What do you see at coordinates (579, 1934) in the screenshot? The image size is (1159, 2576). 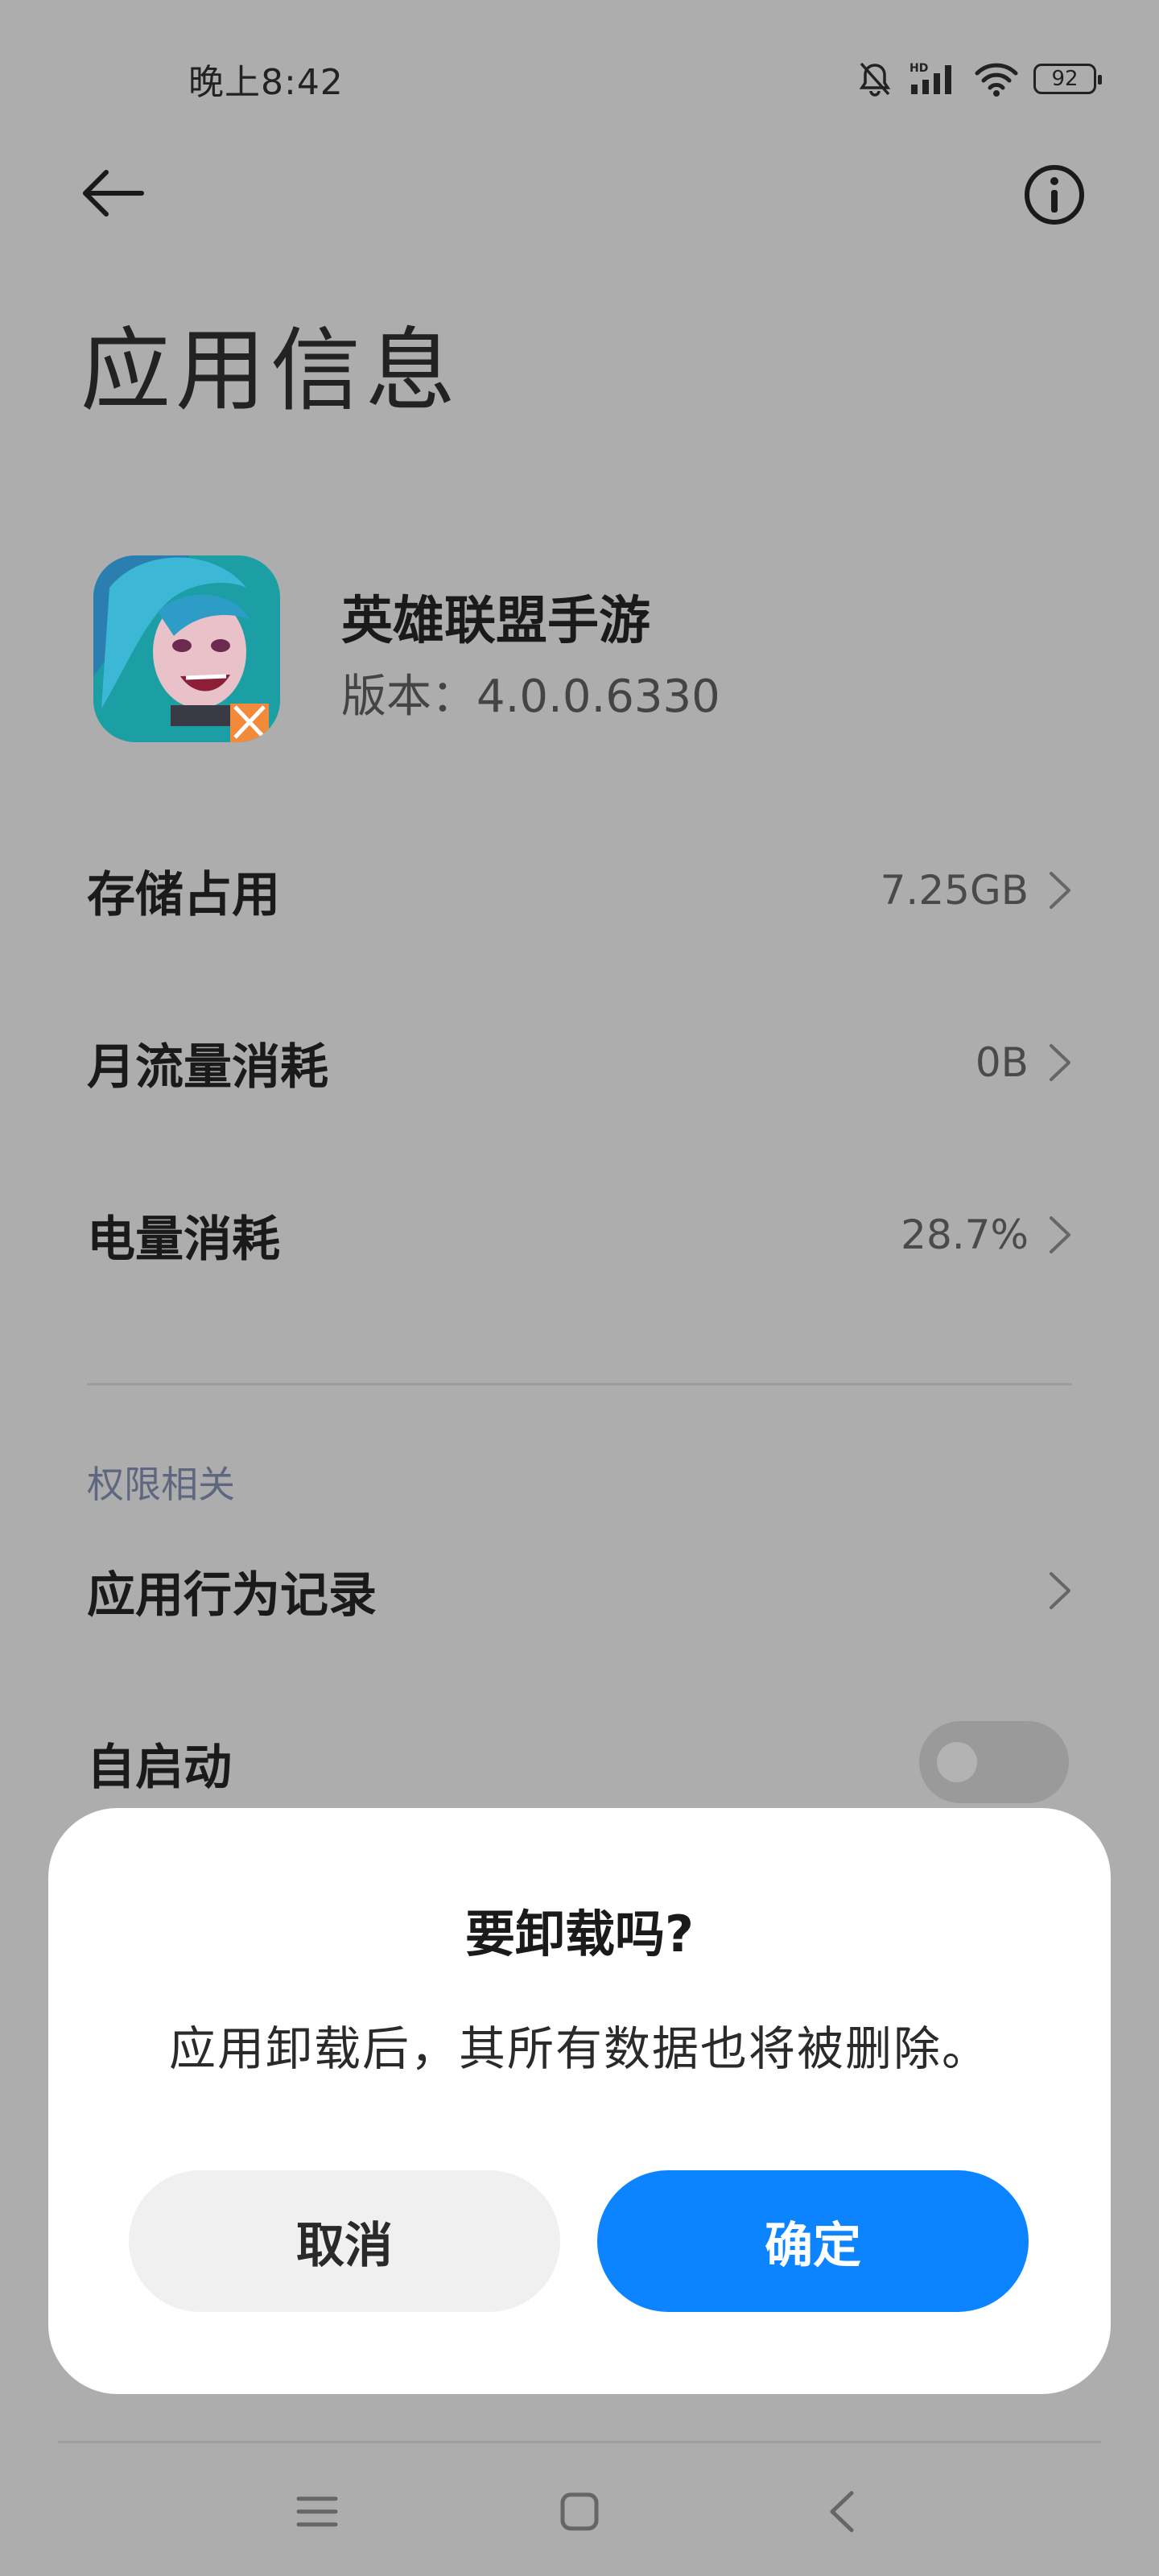 I see `dialog-title: 要卸载吗?` at bounding box center [579, 1934].